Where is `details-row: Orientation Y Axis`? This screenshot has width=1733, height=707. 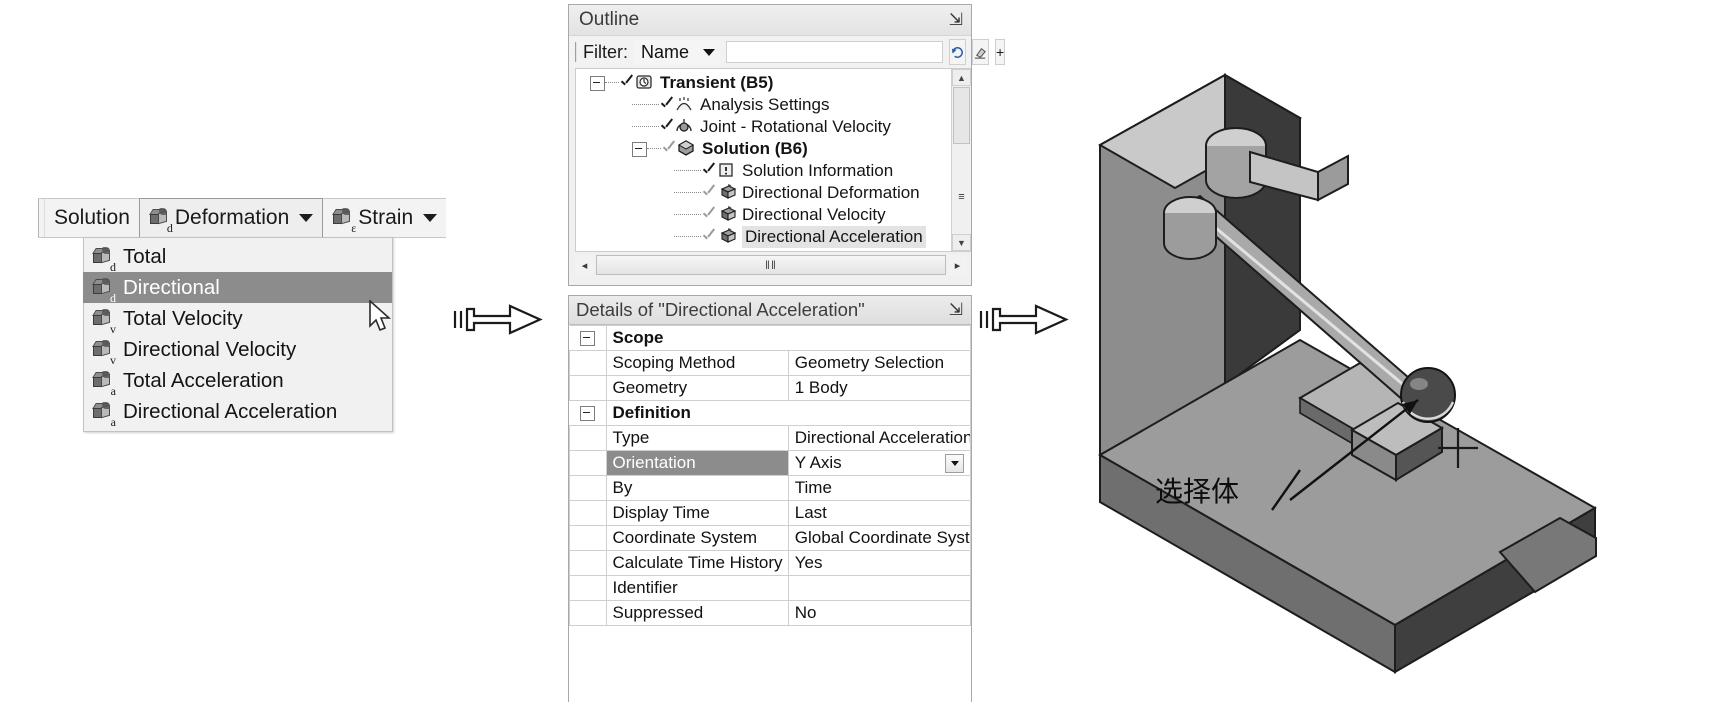 details-row: Orientation Y Axis is located at coordinates (770, 463).